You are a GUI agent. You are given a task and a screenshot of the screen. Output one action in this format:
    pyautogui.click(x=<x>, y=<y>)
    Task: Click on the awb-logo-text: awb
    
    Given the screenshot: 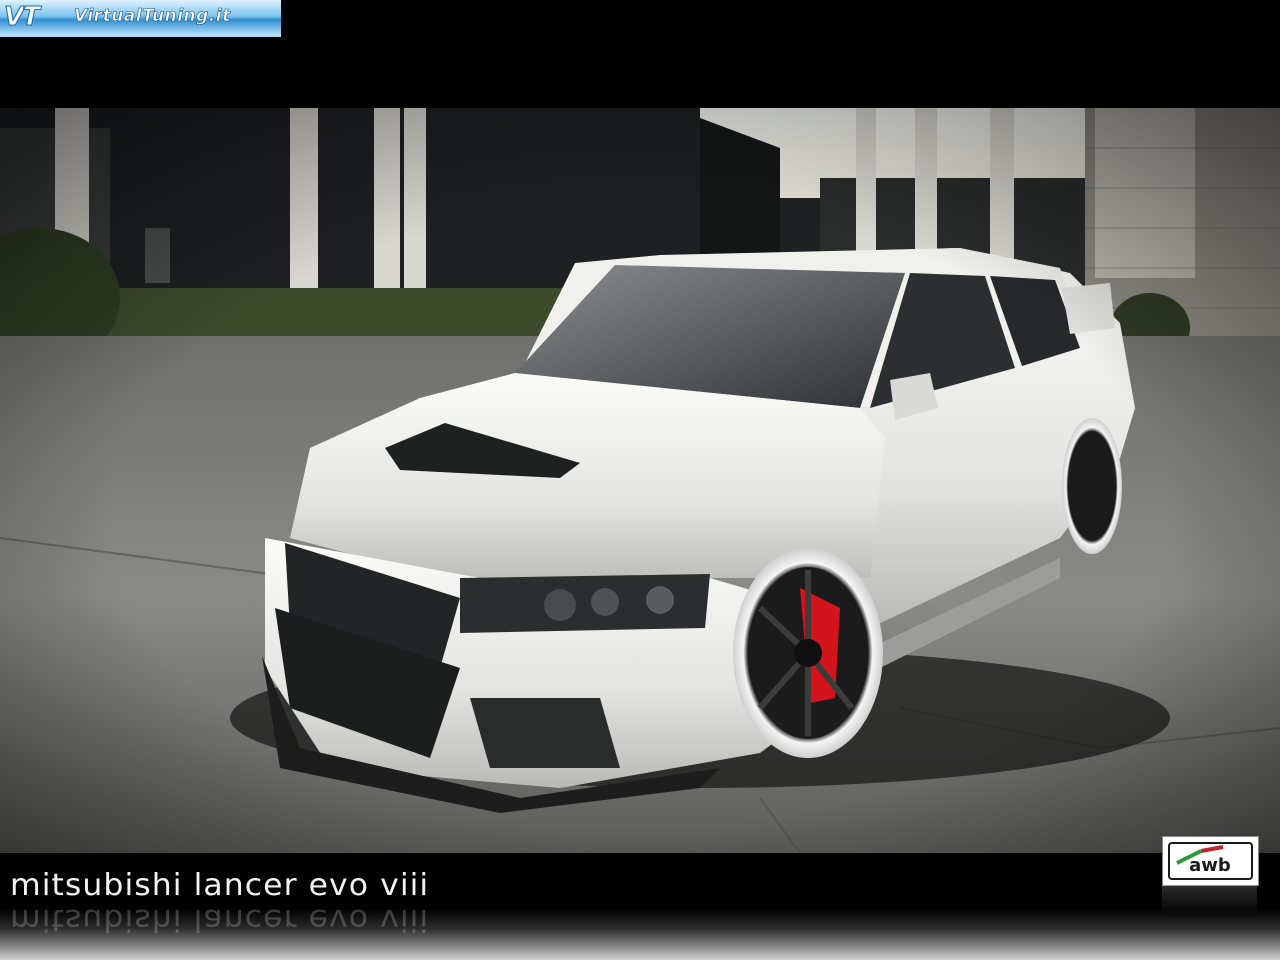 What is the action you would take?
    pyautogui.click(x=1210, y=865)
    